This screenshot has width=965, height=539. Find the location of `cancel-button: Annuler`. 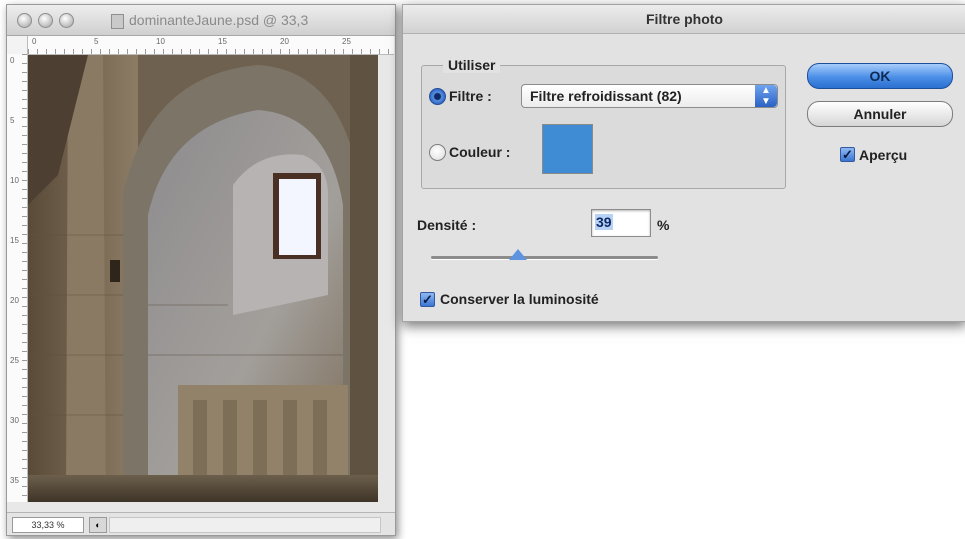

cancel-button: Annuler is located at coordinates (880, 114).